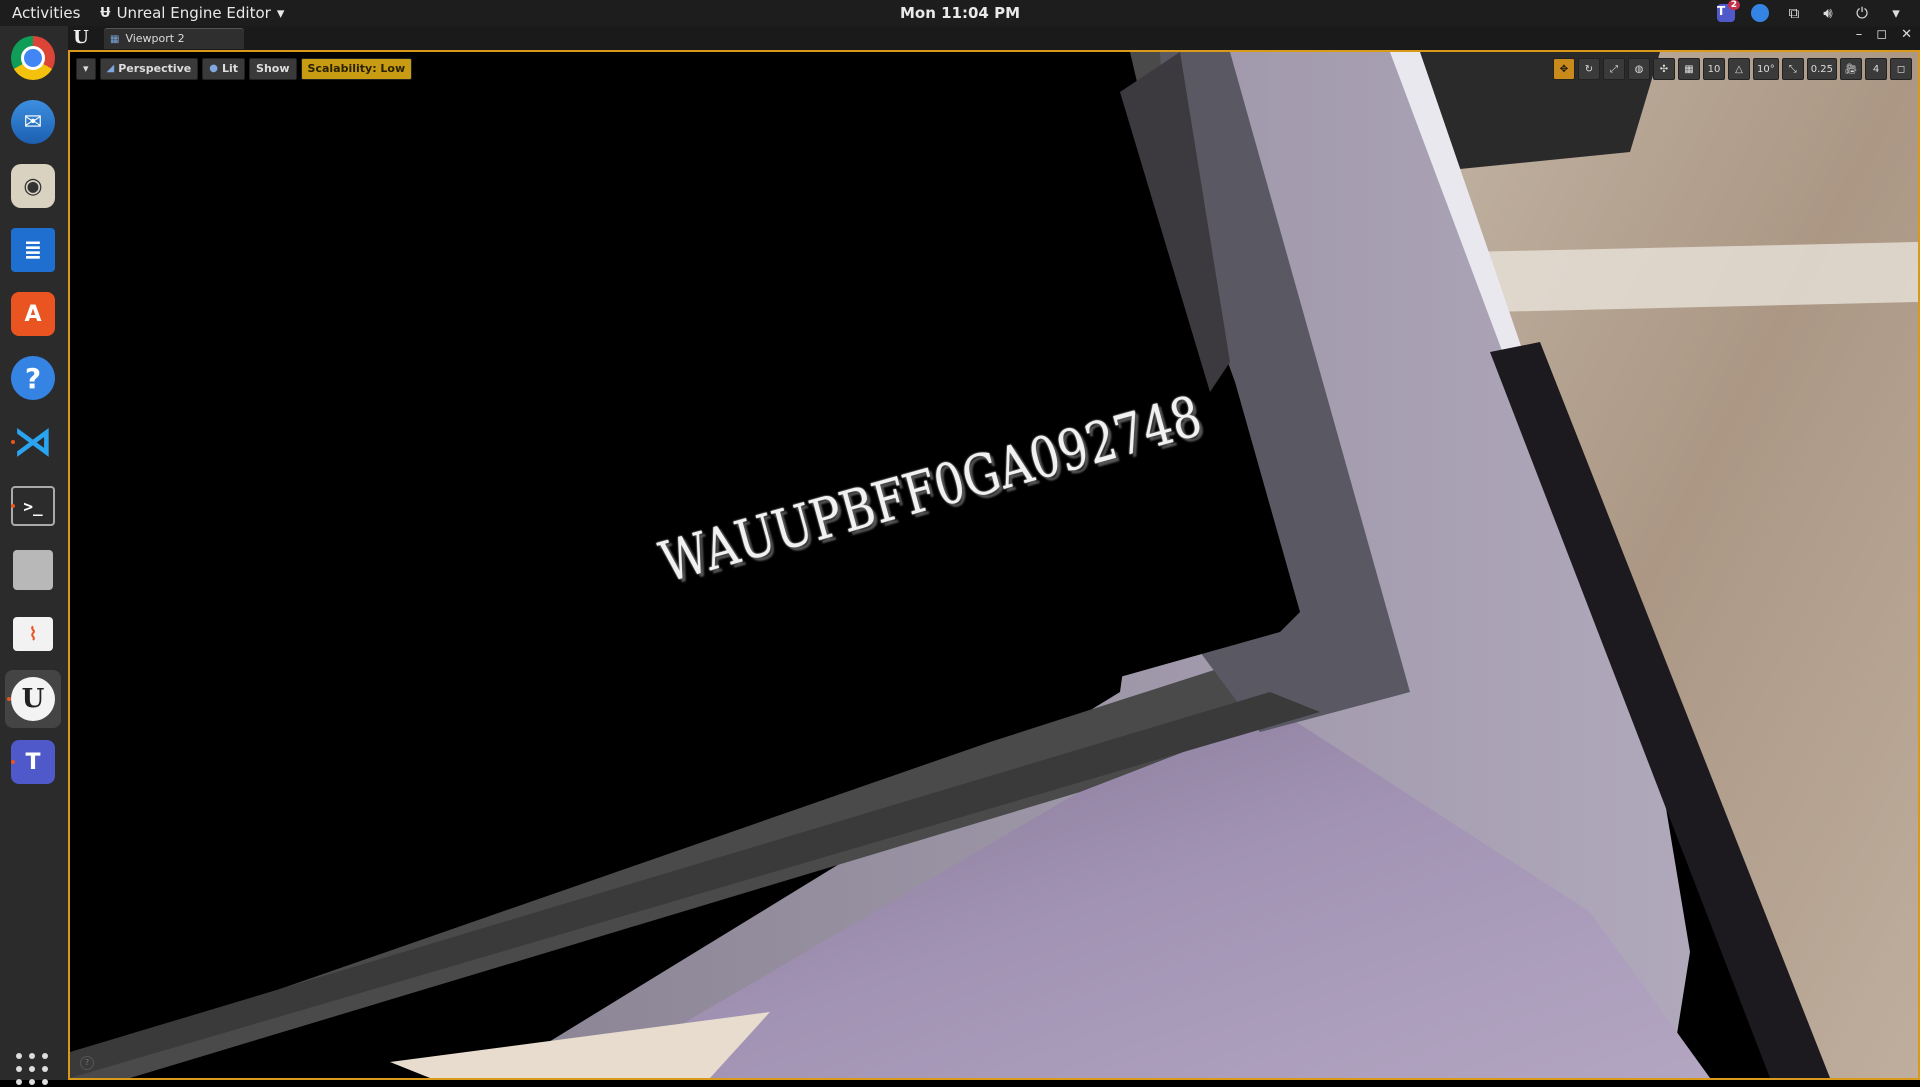 This screenshot has width=1920, height=1087. I want to click on chrome-icon, so click(33, 58).